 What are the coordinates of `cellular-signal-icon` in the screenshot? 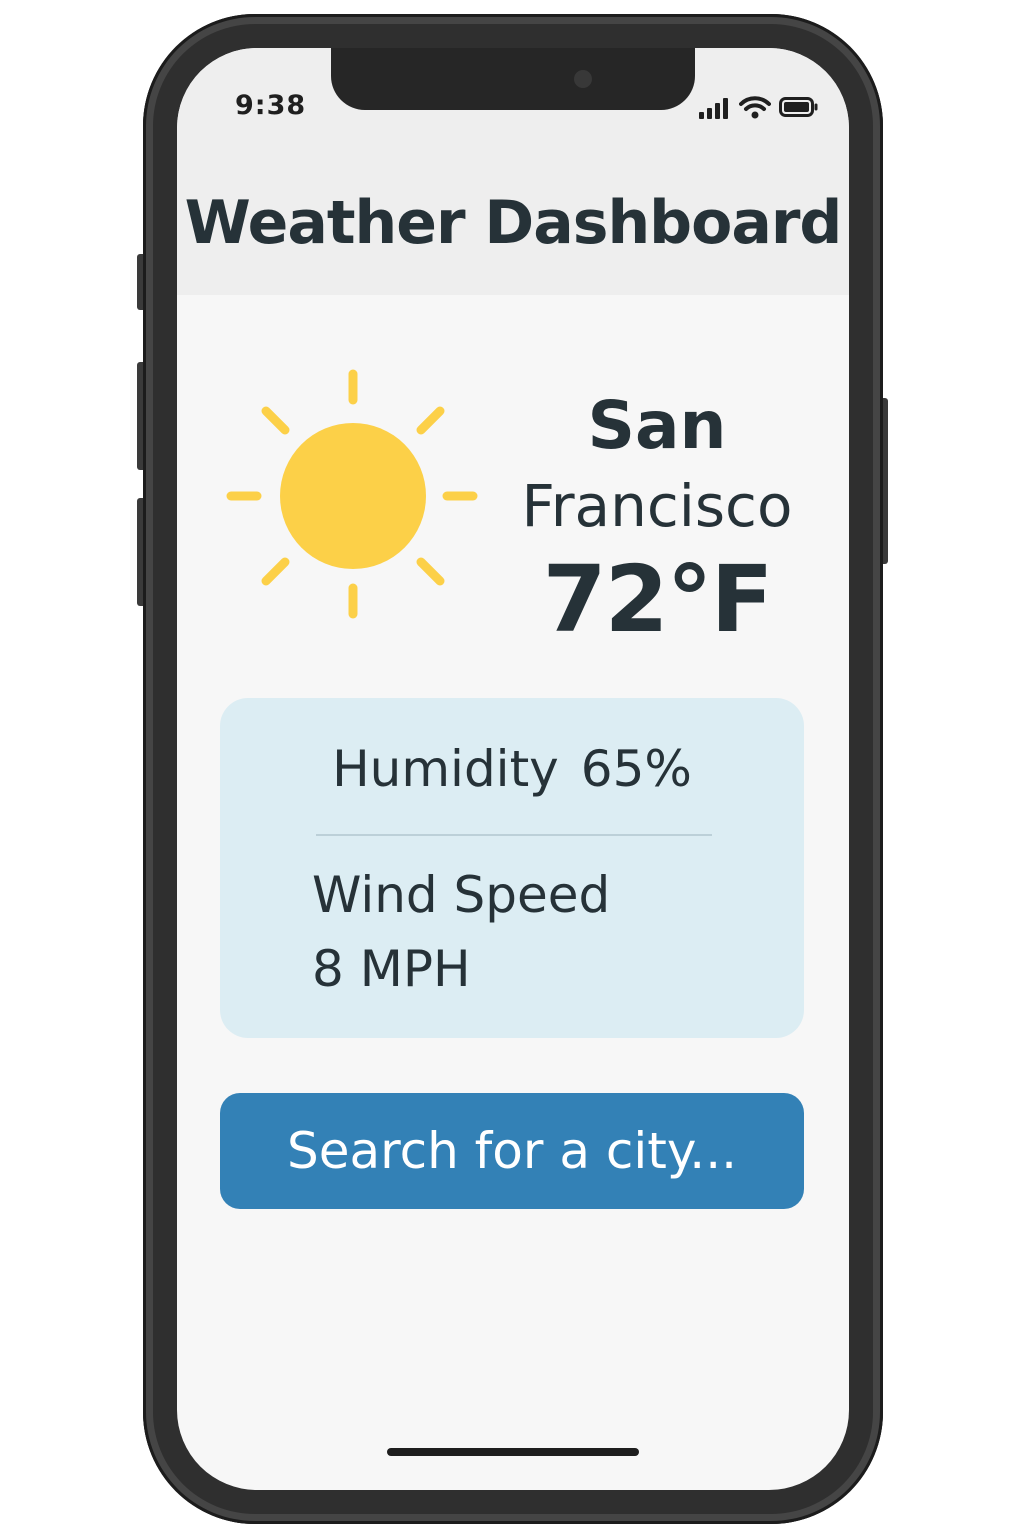 It's located at (713, 108).